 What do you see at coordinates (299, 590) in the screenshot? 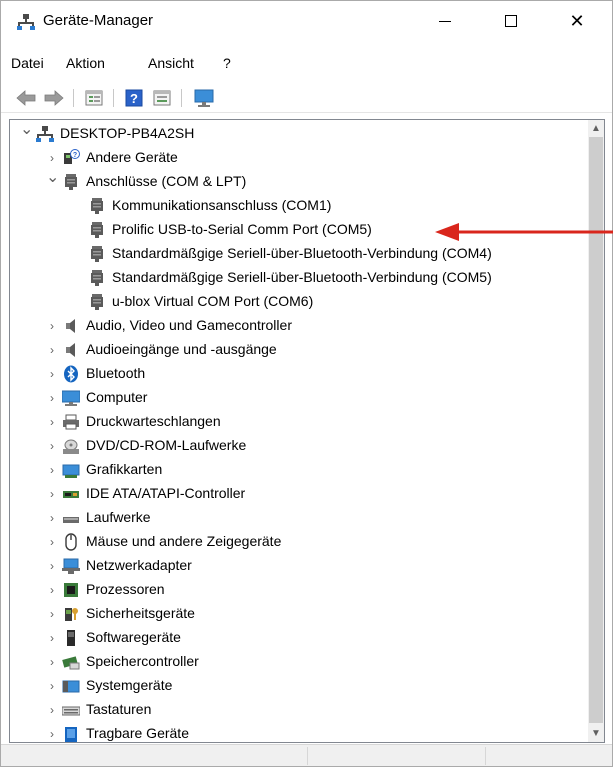
I see `tree-item-prozessoren: › Prozessoren` at bounding box center [299, 590].